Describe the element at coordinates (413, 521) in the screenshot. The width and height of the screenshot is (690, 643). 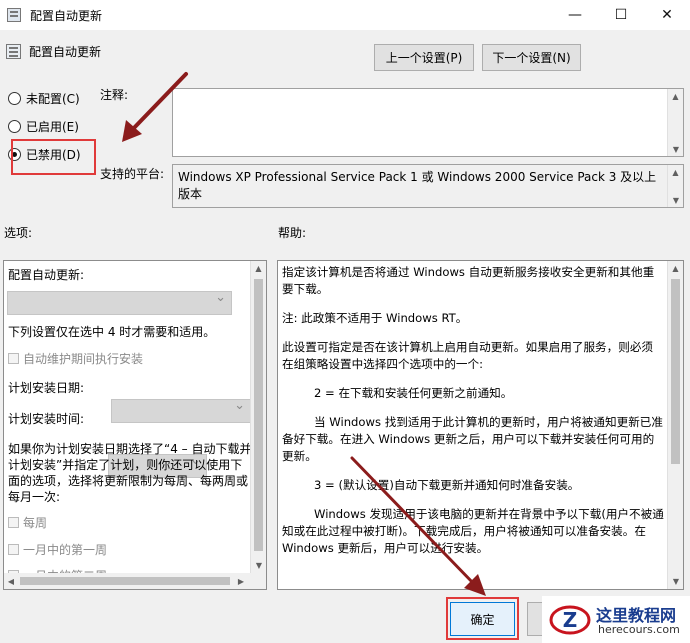
I see `arrow-to-ok-button` at that location.